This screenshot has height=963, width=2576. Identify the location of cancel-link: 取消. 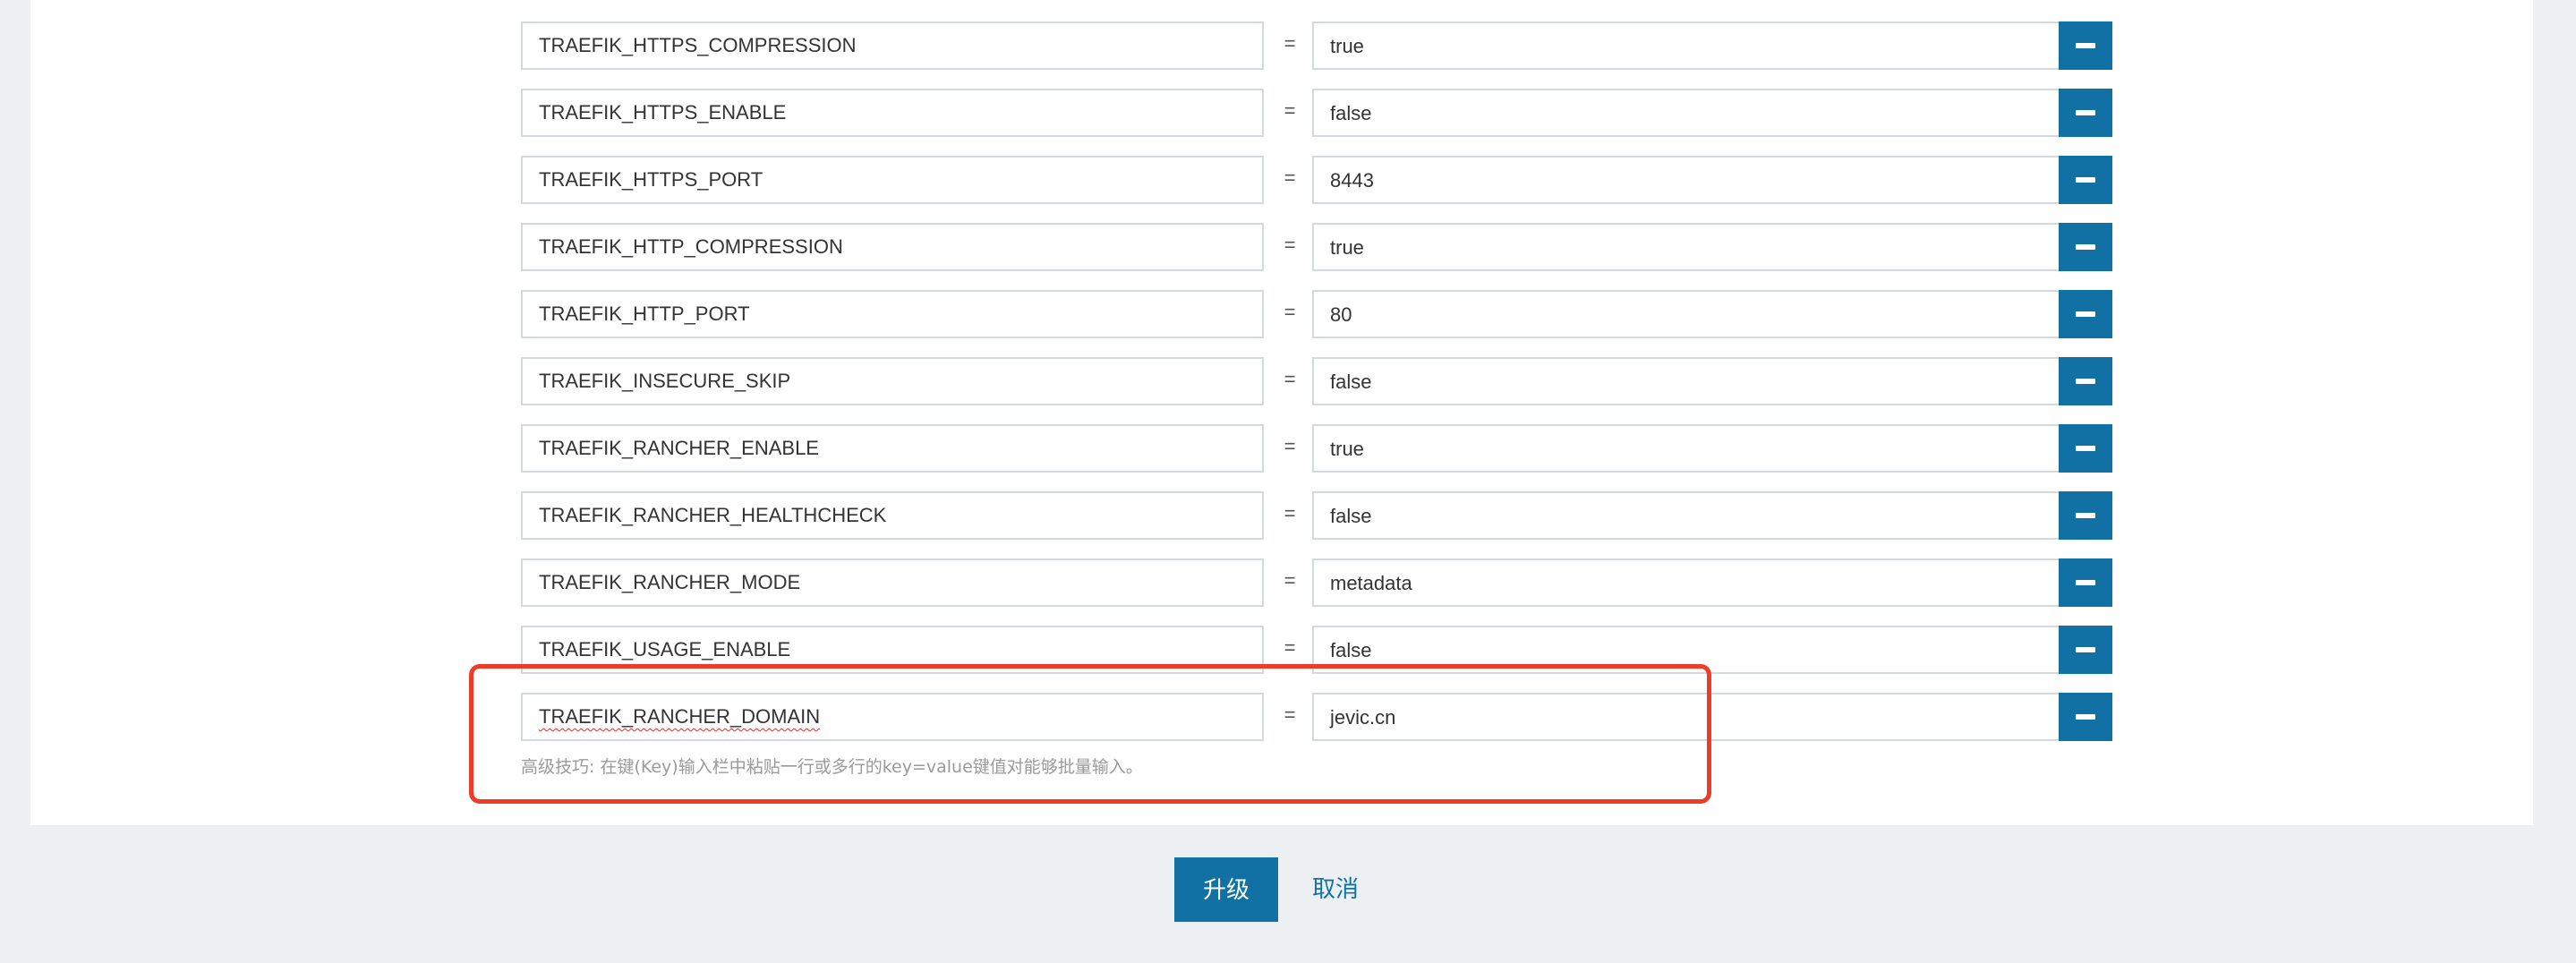
(1335, 890).